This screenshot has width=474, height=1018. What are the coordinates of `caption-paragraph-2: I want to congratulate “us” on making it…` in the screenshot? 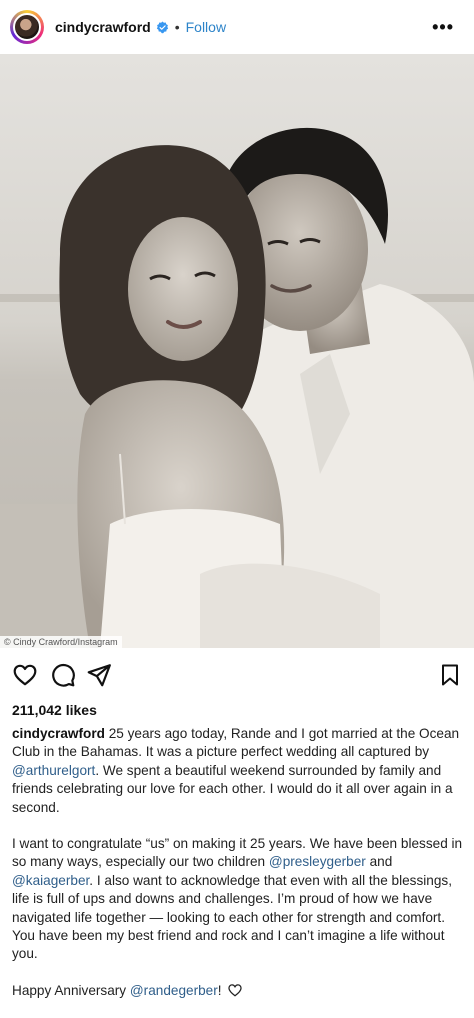 It's located at (238, 899).